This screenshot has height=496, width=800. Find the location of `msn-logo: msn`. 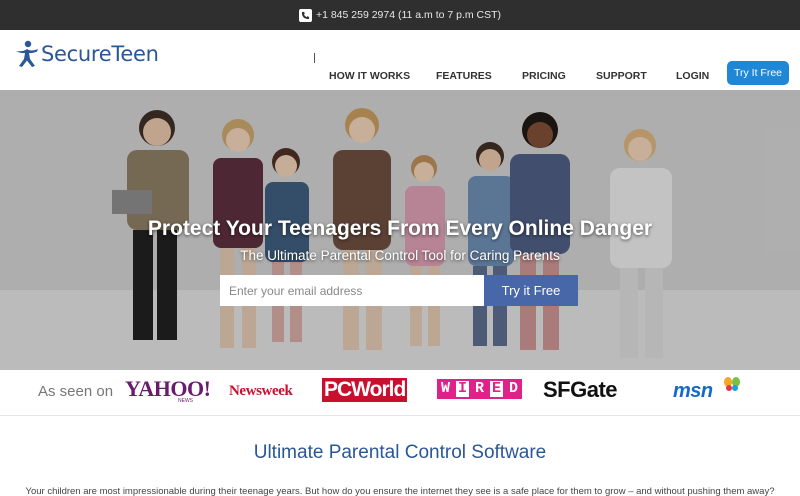

msn-logo: msn is located at coordinates (693, 391).